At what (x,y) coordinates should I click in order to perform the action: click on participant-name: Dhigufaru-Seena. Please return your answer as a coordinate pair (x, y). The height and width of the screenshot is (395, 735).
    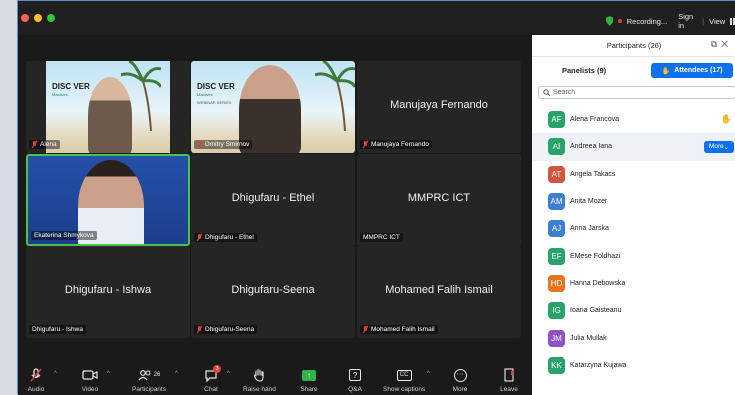
    Looking at the image, I should click on (273, 290).